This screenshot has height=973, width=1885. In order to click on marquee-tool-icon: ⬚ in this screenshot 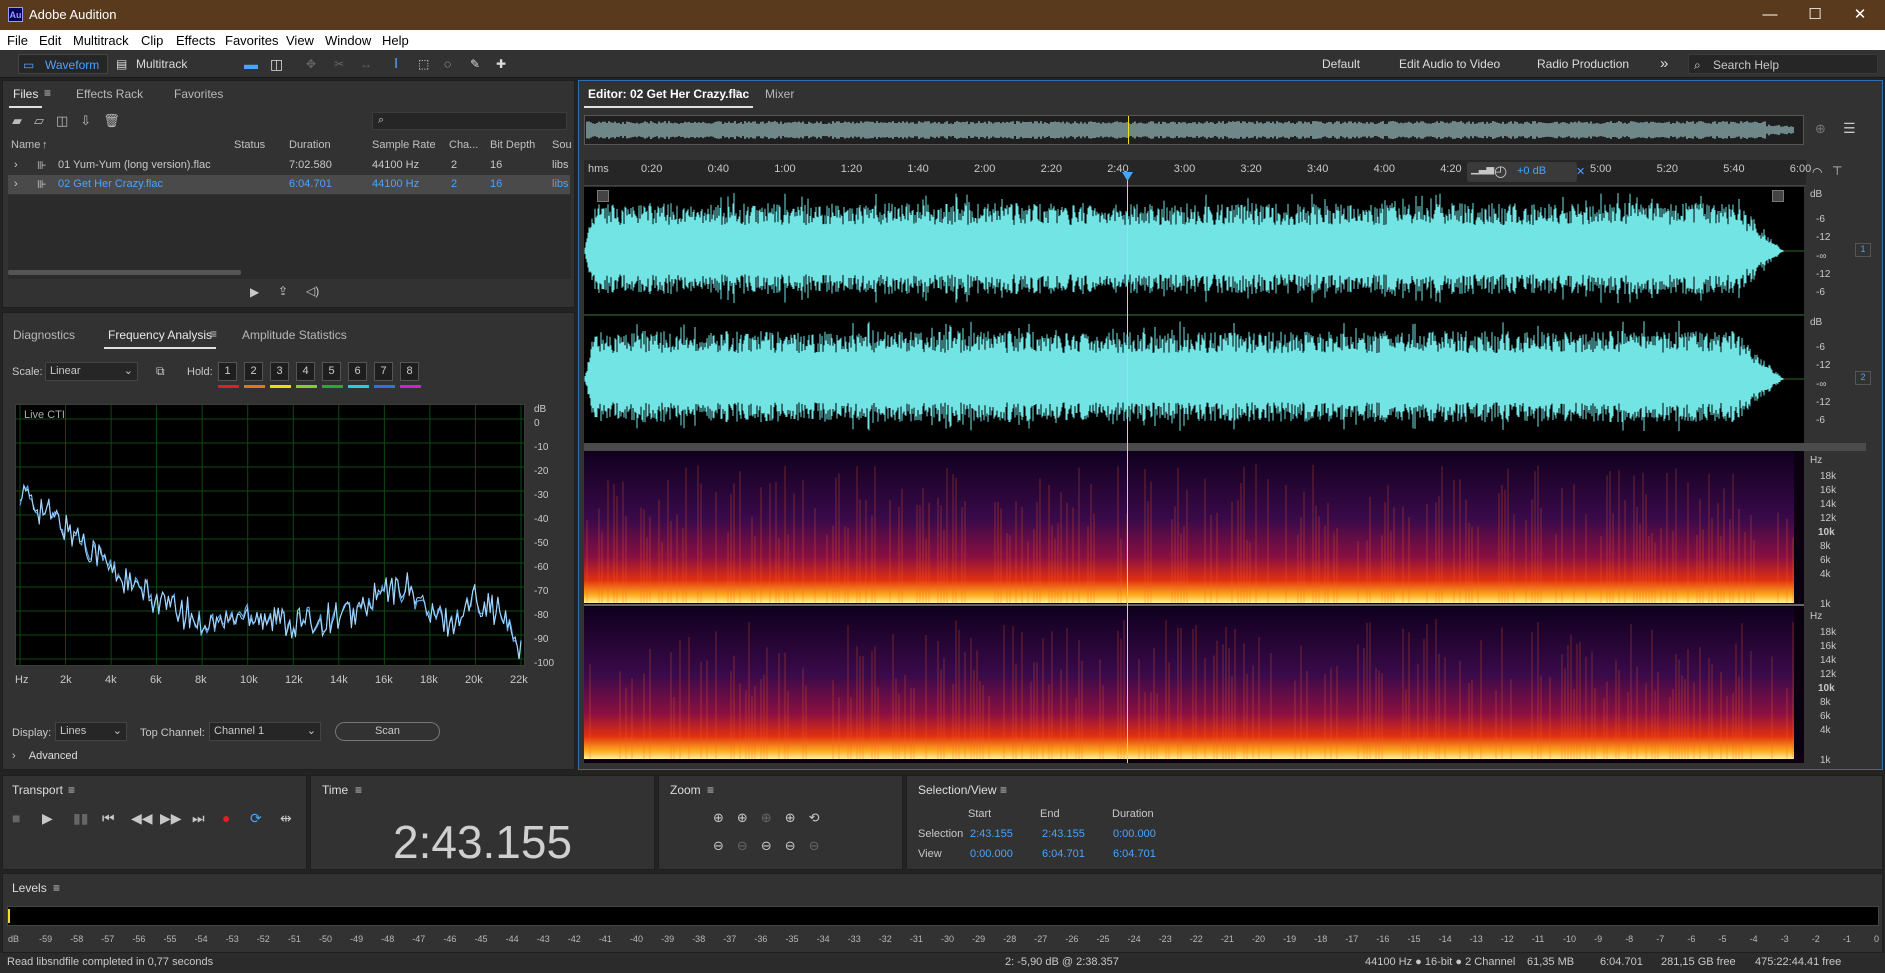, I will do `click(423, 64)`.